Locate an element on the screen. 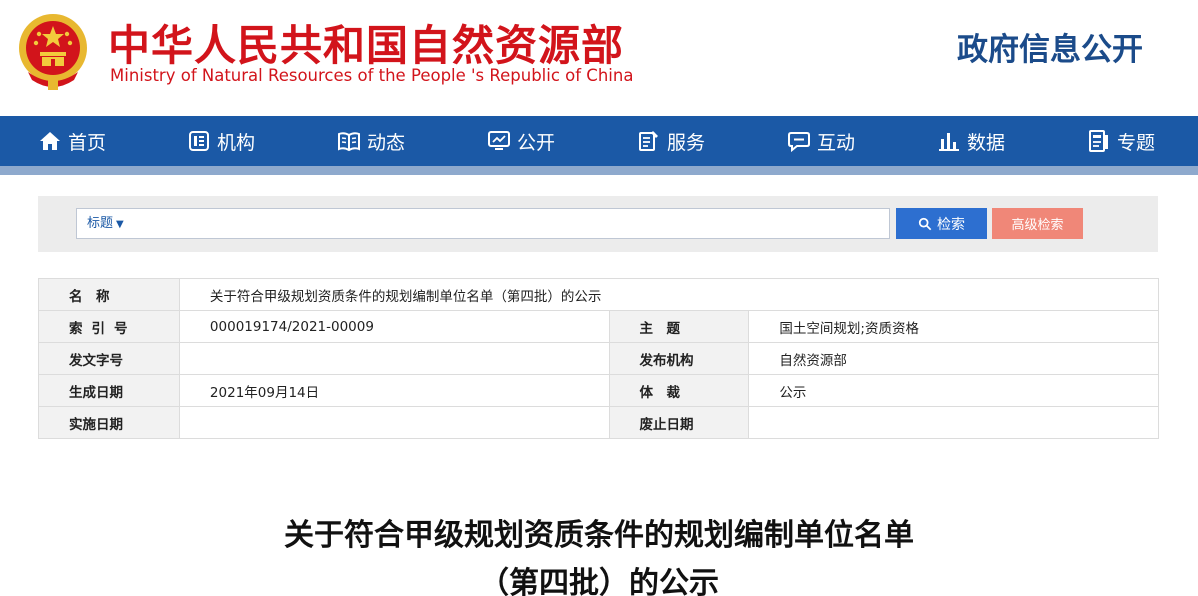  nav-item-label: 首页 is located at coordinates (87, 142).